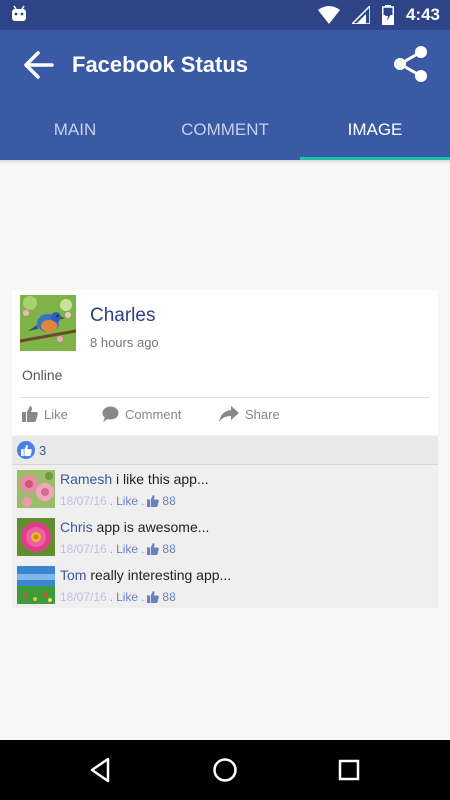 The image size is (450, 800). Describe the element at coordinates (422, 14) in the screenshot. I see `clock: 4:43` at that location.